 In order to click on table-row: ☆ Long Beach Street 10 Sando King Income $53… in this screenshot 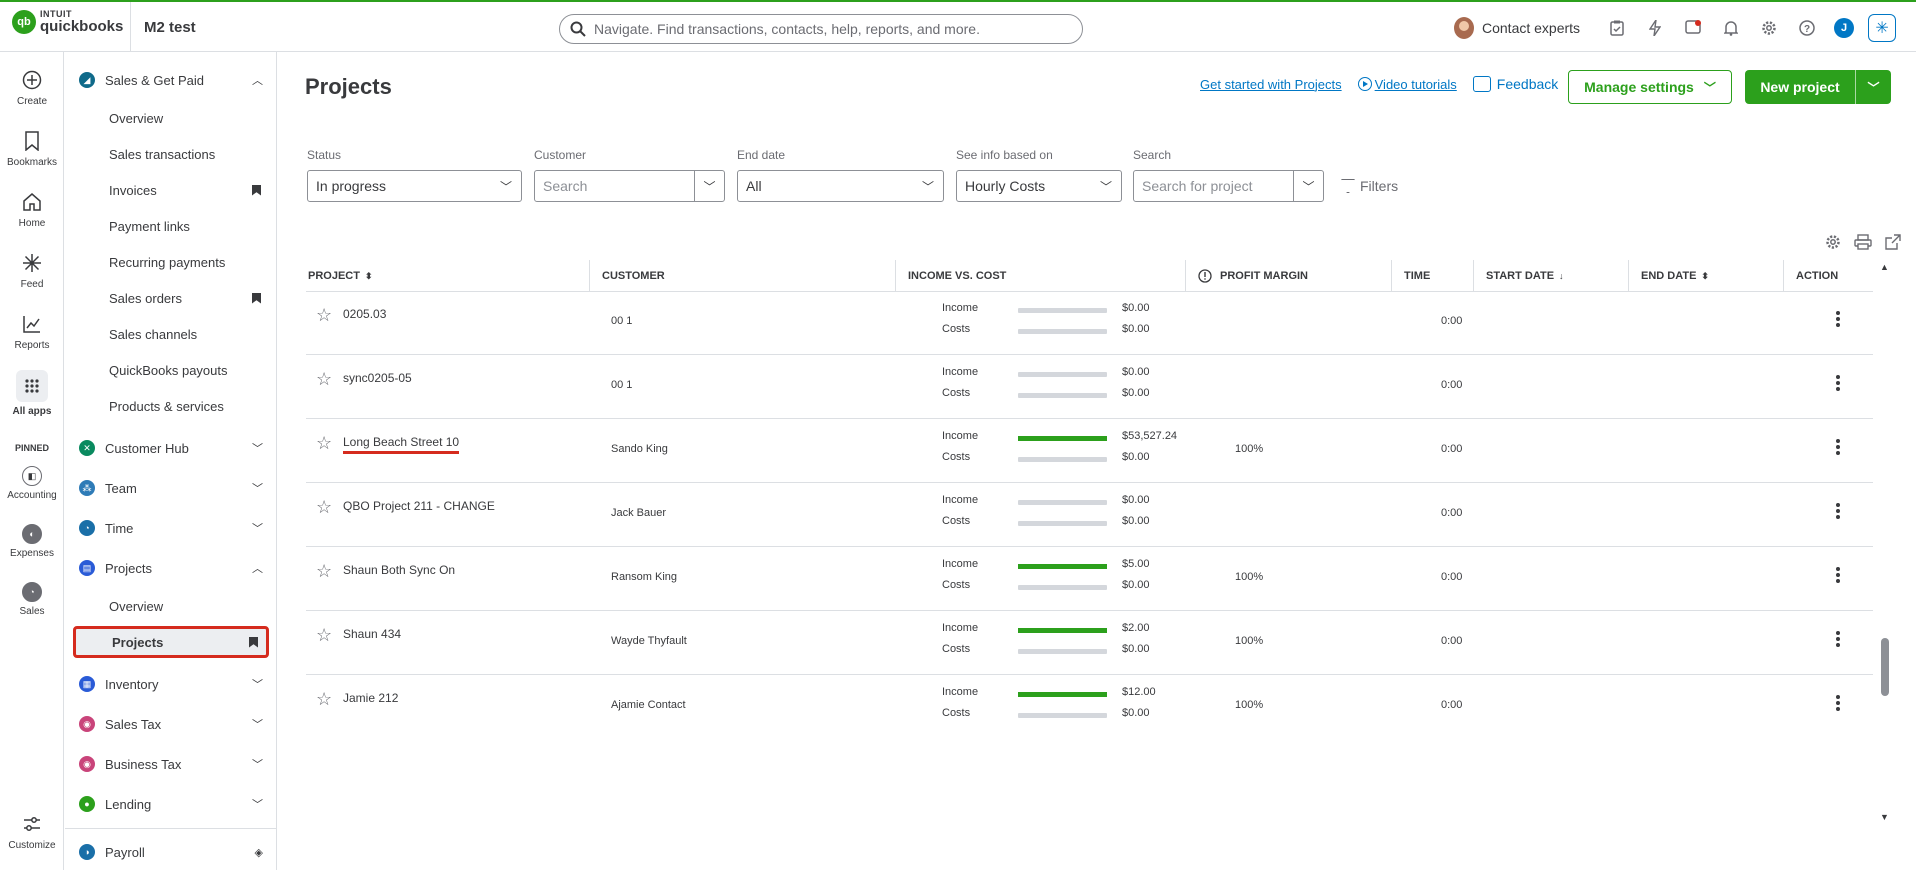, I will do `click(1089, 451)`.